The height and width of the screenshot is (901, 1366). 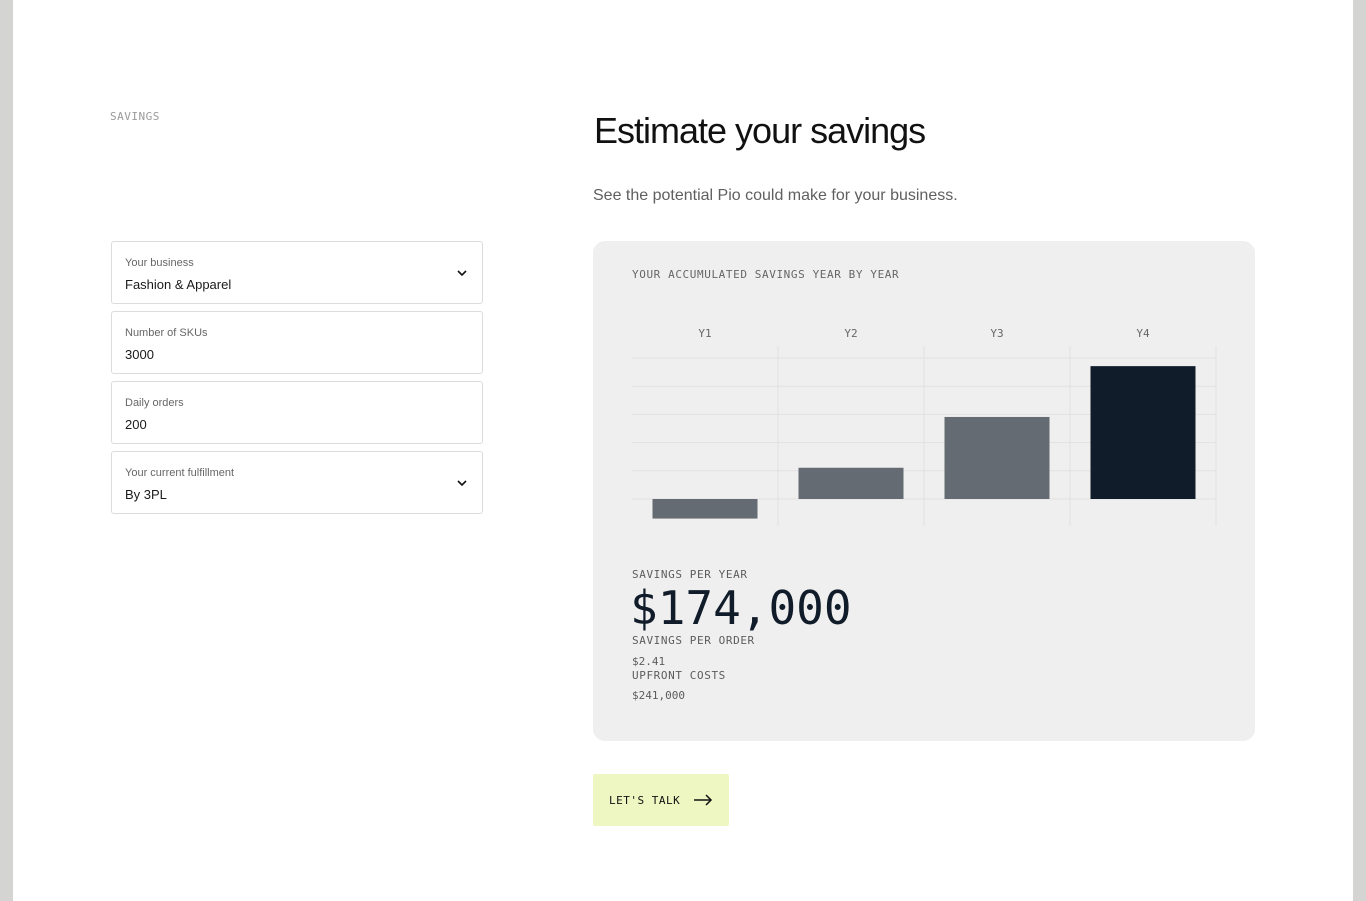 I want to click on category-label: Y4, so click(x=1143, y=333).